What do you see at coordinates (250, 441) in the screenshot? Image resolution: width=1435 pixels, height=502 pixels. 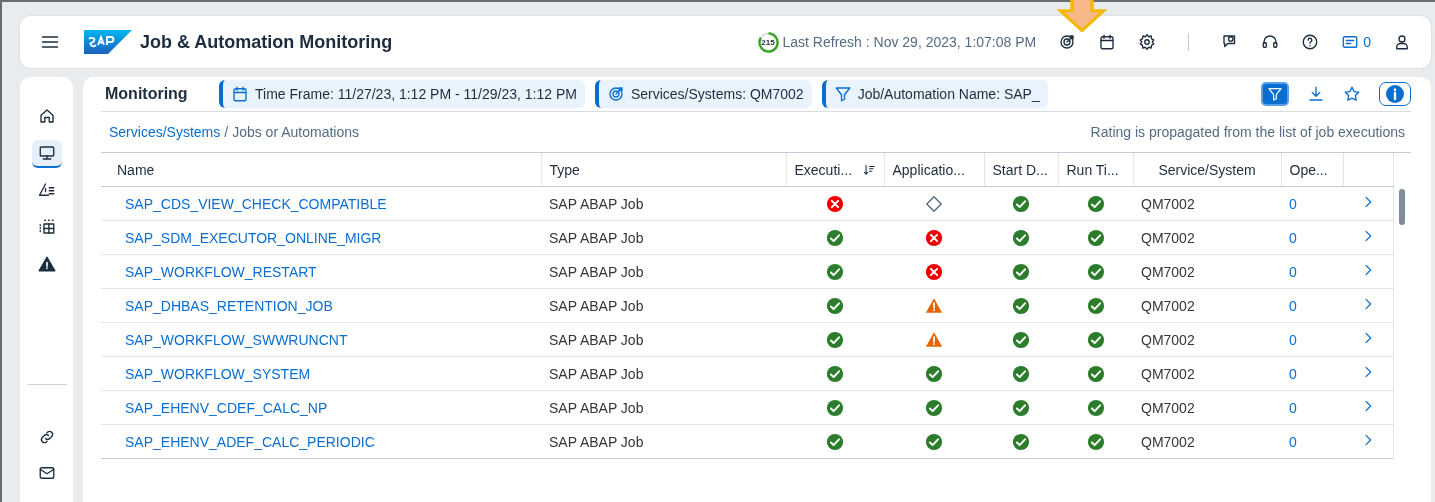 I see `job-name-link: SAP_EHENV_ADEF_CALC_PERIODIC` at bounding box center [250, 441].